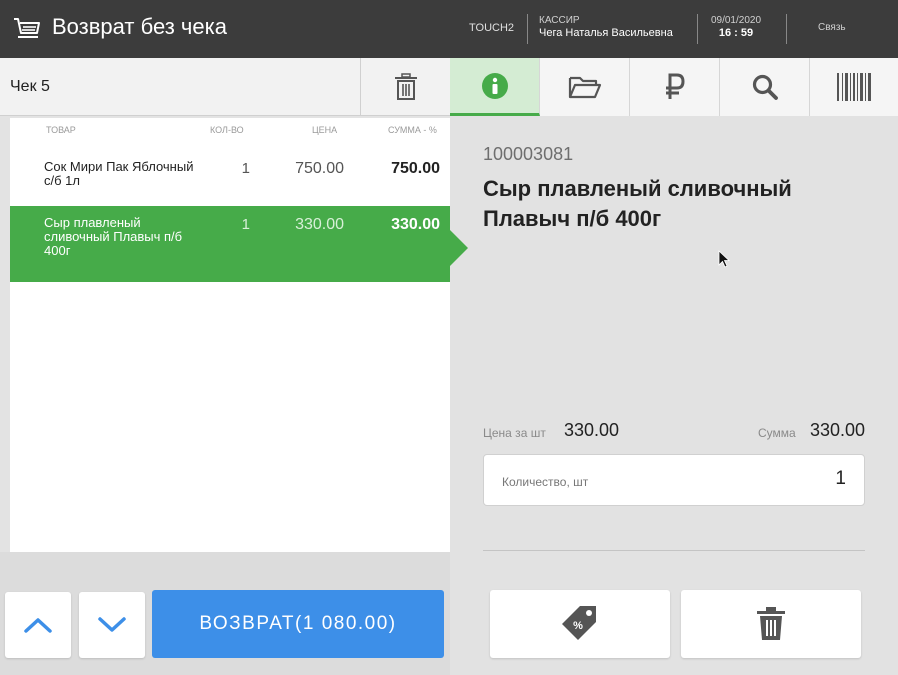 This screenshot has width=898, height=675. Describe the element at coordinates (225, 87) in the screenshot. I see `receipt-header: Чек 5` at that location.